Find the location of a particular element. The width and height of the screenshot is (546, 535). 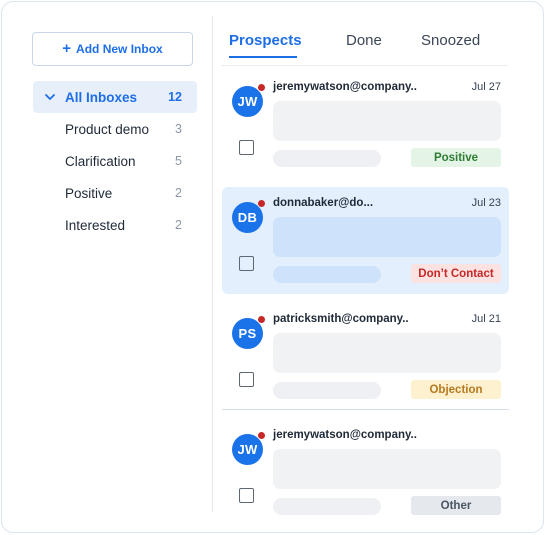

tab-snoozed: Snoozed is located at coordinates (461, 45).